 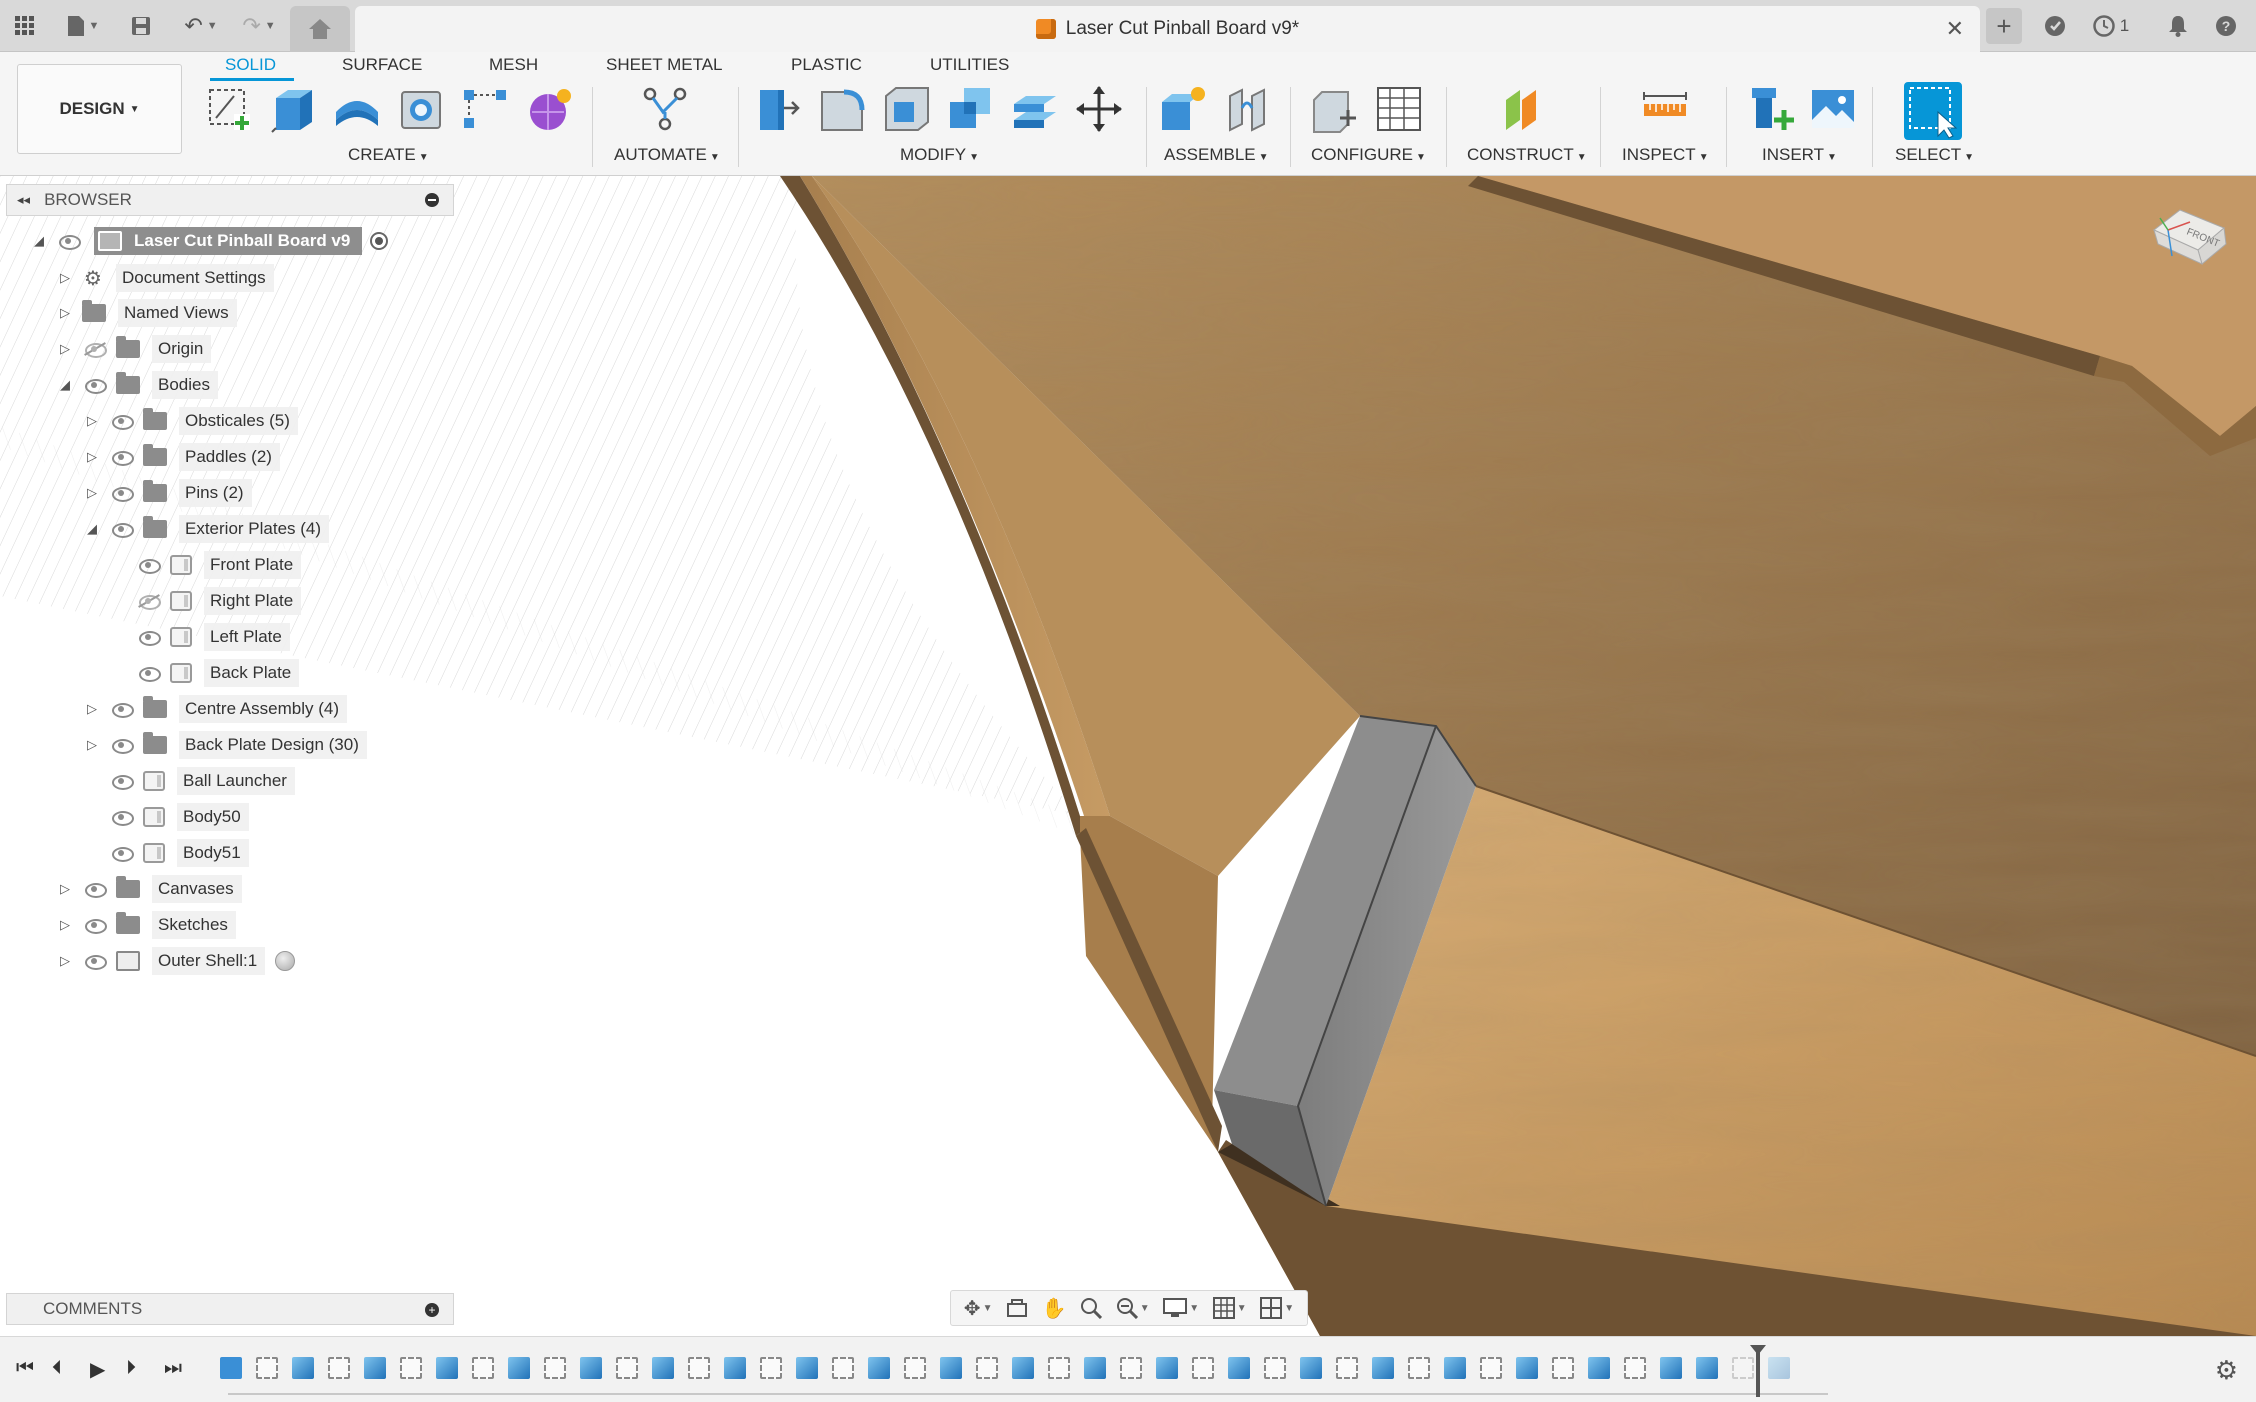 What do you see at coordinates (147, 313) in the screenshot?
I see `tree-item-named-views: ▷ Named Views` at bounding box center [147, 313].